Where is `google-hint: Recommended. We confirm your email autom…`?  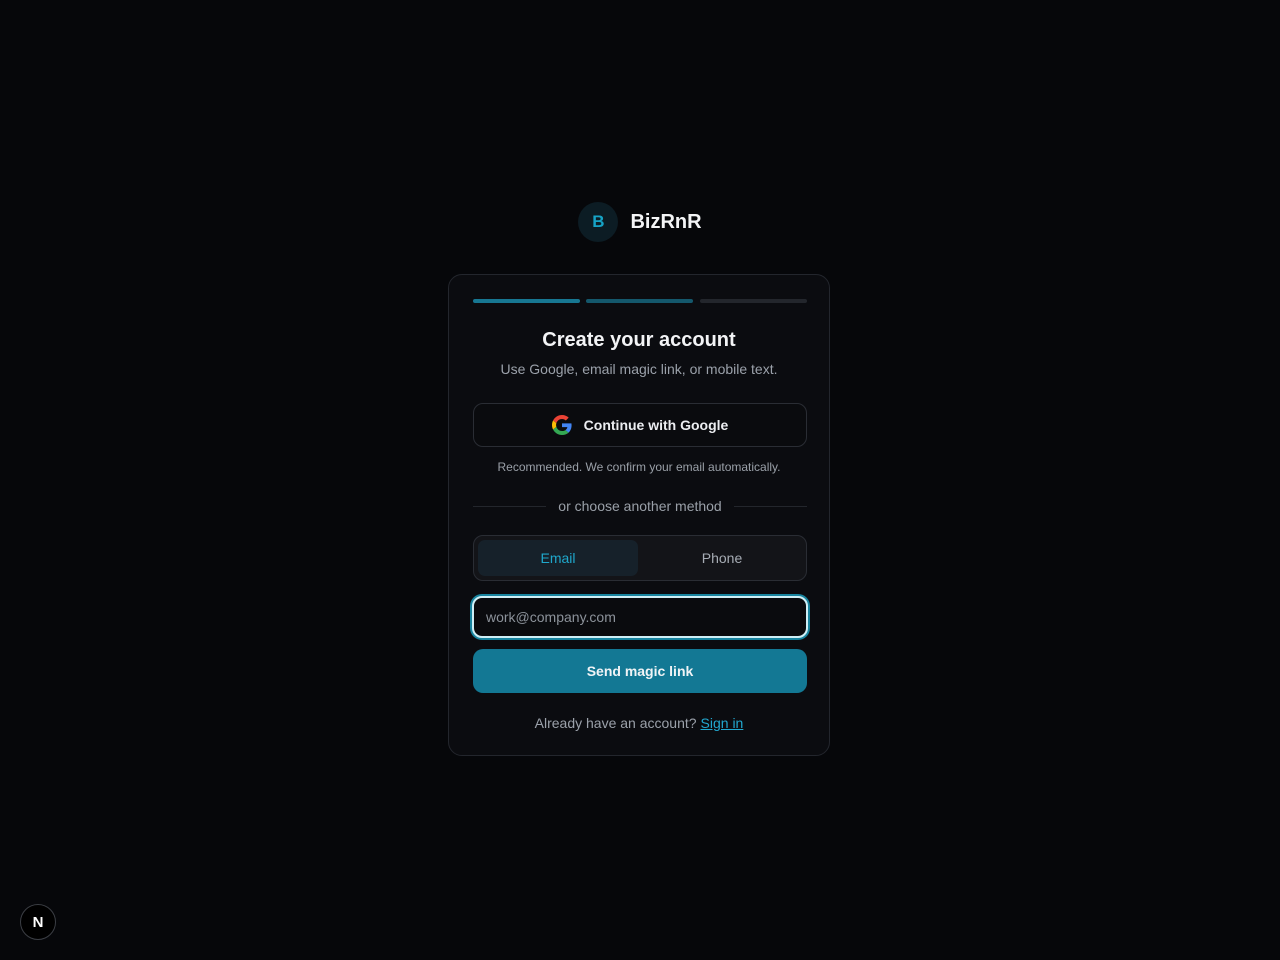 google-hint: Recommended. We confirm your email autom… is located at coordinates (639, 467).